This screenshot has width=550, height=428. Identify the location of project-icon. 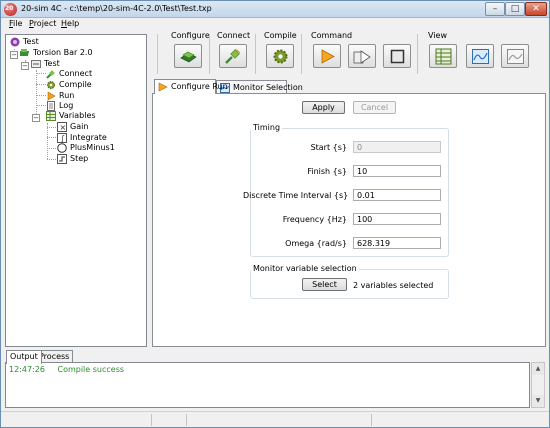
(15, 42).